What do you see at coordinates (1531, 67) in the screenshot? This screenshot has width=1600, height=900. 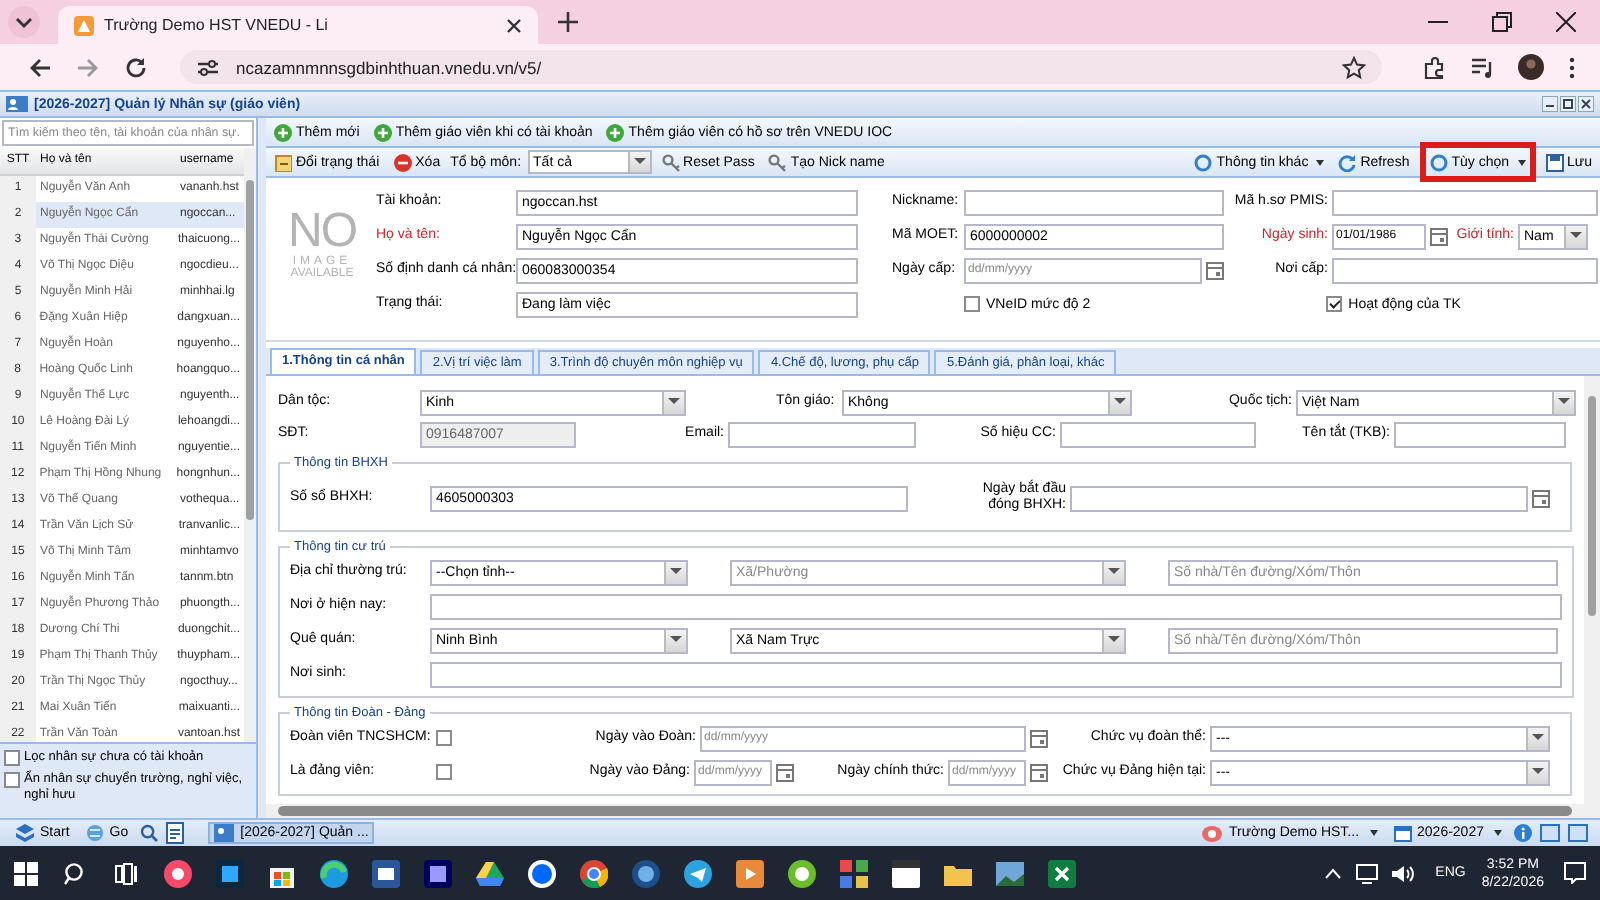 I see `profile-avatar-icon` at bounding box center [1531, 67].